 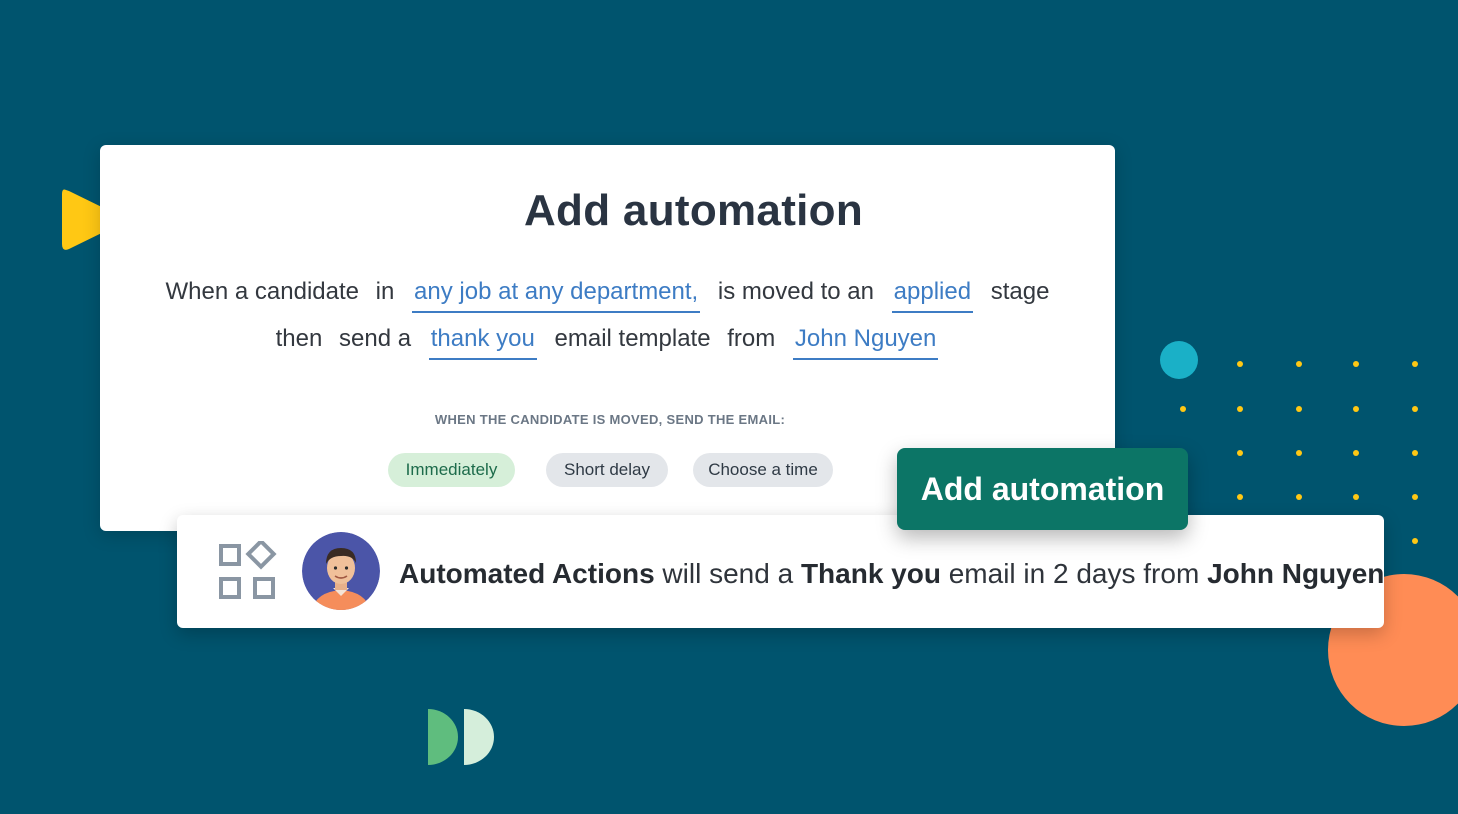 What do you see at coordinates (299, 338) in the screenshot?
I see `sentence-text: then` at bounding box center [299, 338].